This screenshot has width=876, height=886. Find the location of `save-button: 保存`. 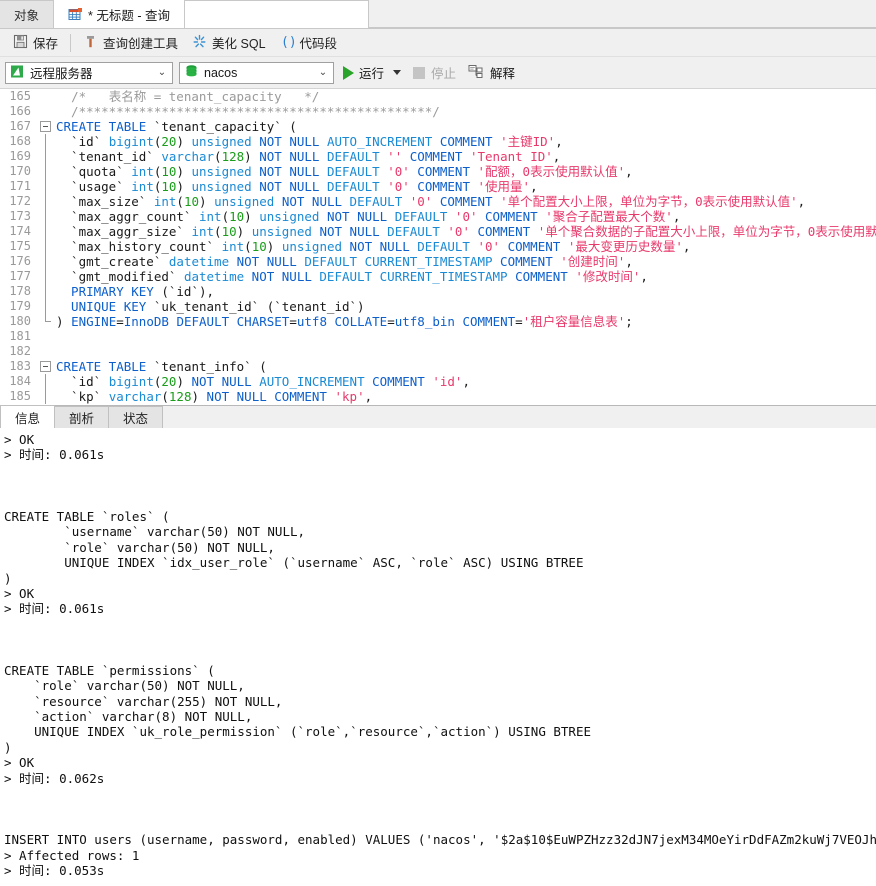

save-button: 保存 is located at coordinates (35, 43).